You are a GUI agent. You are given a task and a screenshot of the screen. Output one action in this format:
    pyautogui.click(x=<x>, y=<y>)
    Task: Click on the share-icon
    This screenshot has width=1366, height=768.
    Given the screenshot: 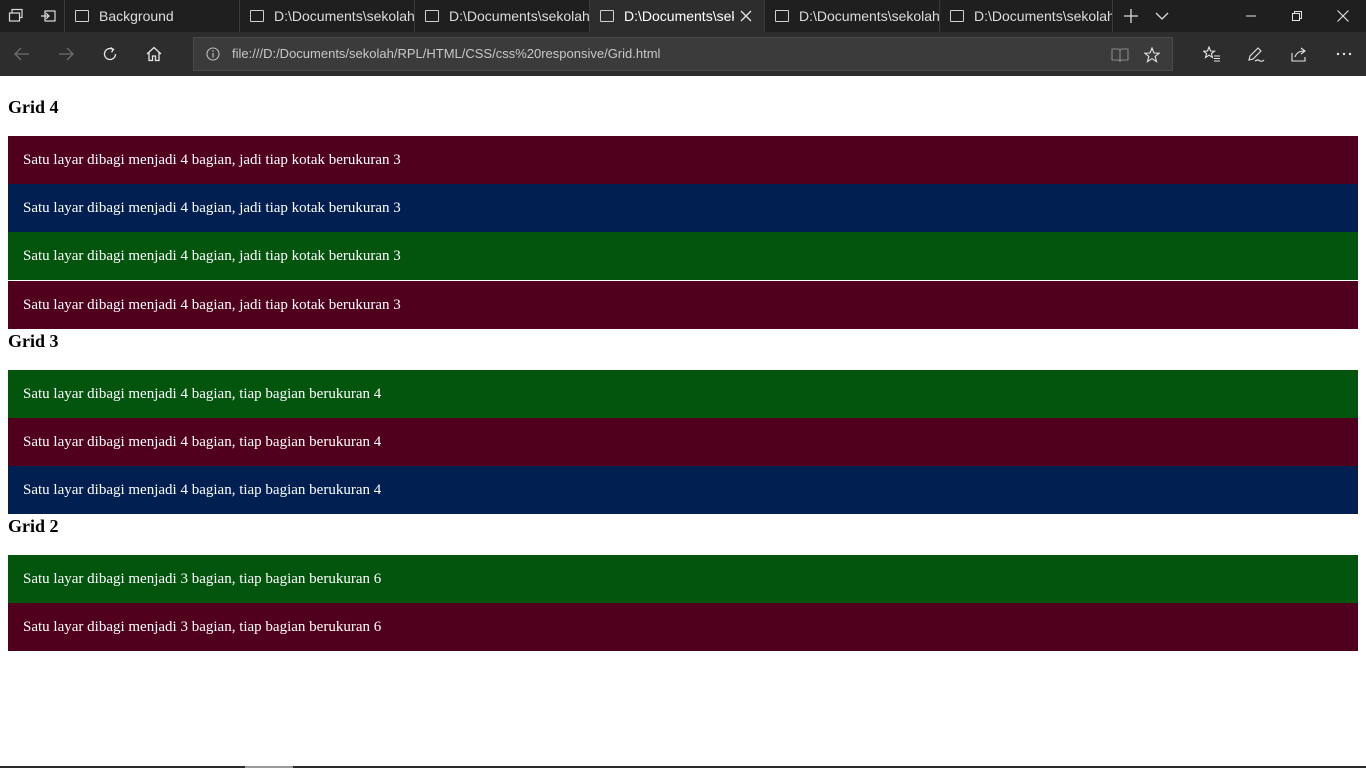 What is the action you would take?
    pyautogui.click(x=1298, y=54)
    